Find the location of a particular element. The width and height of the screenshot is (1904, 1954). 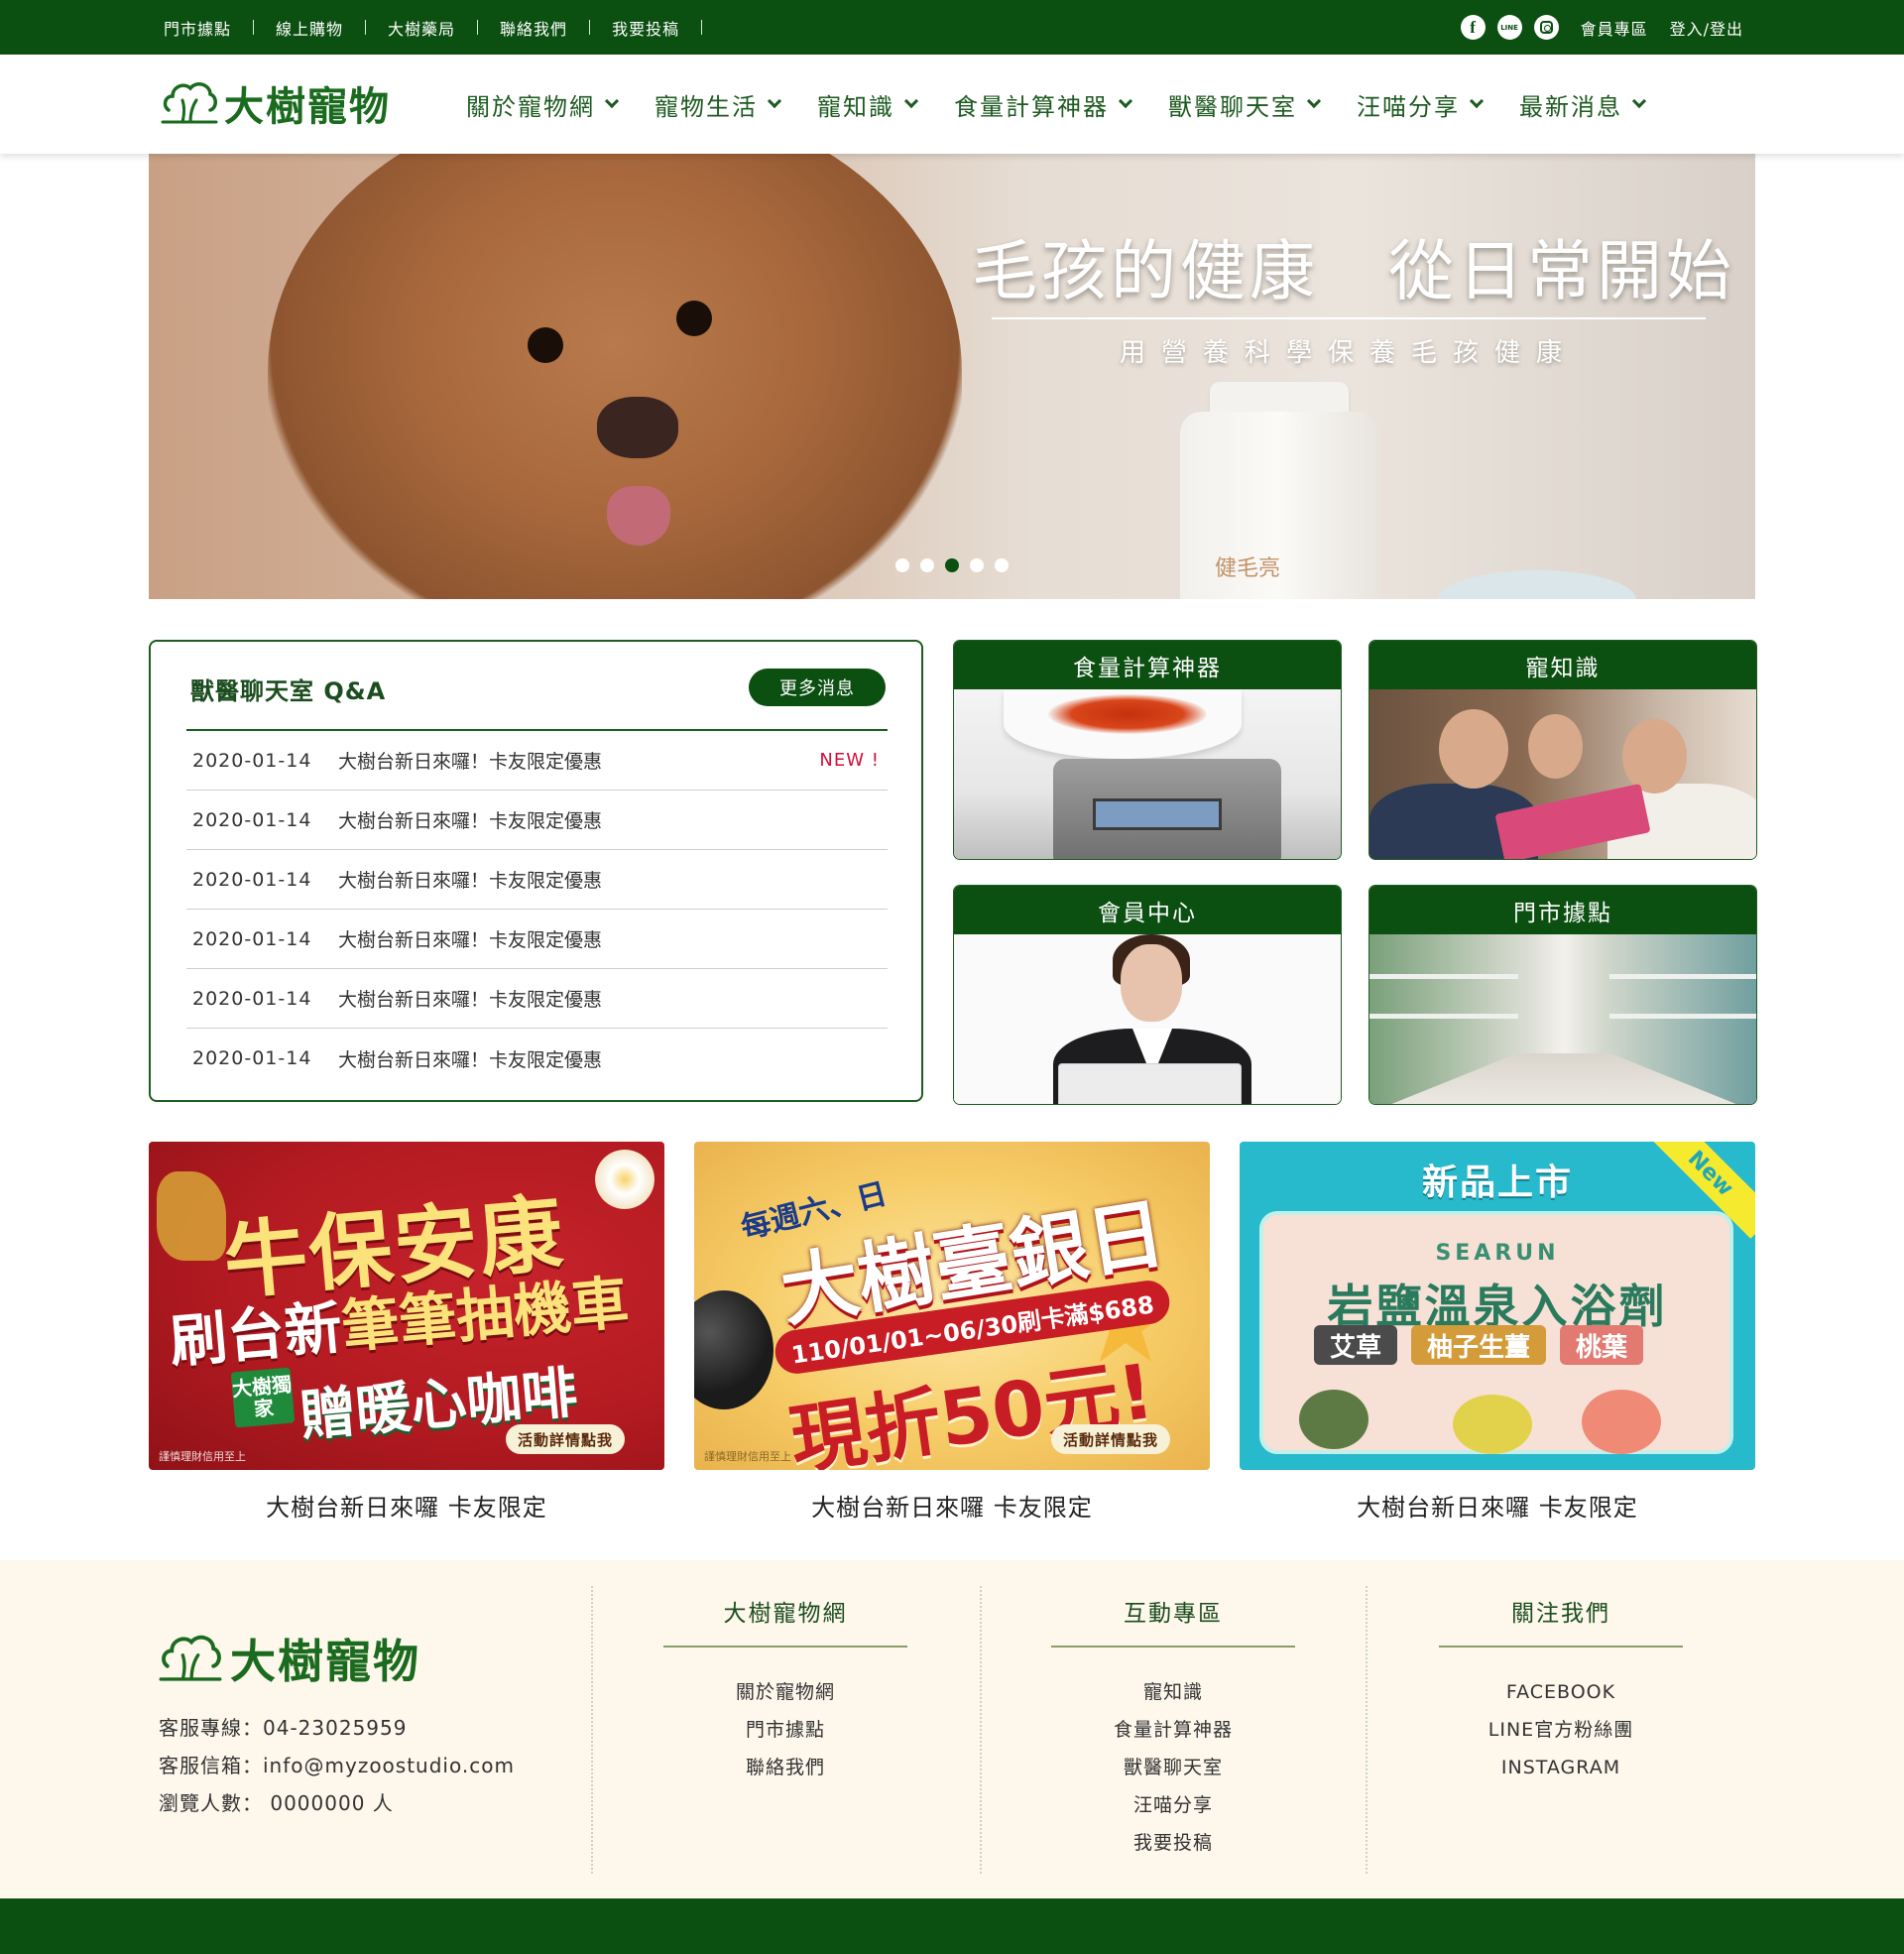

site-logo: 大樹寵物 is located at coordinates (276, 103).